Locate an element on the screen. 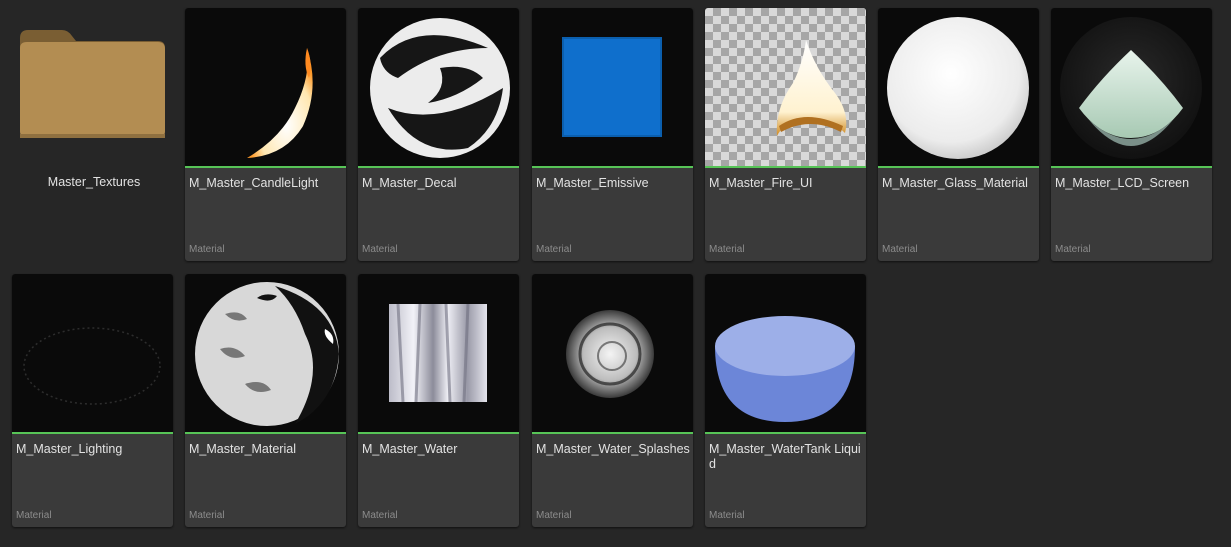 This screenshot has width=1231, height=547. asset-tile-lighting: M_Master_Lighting Material is located at coordinates (92, 400).